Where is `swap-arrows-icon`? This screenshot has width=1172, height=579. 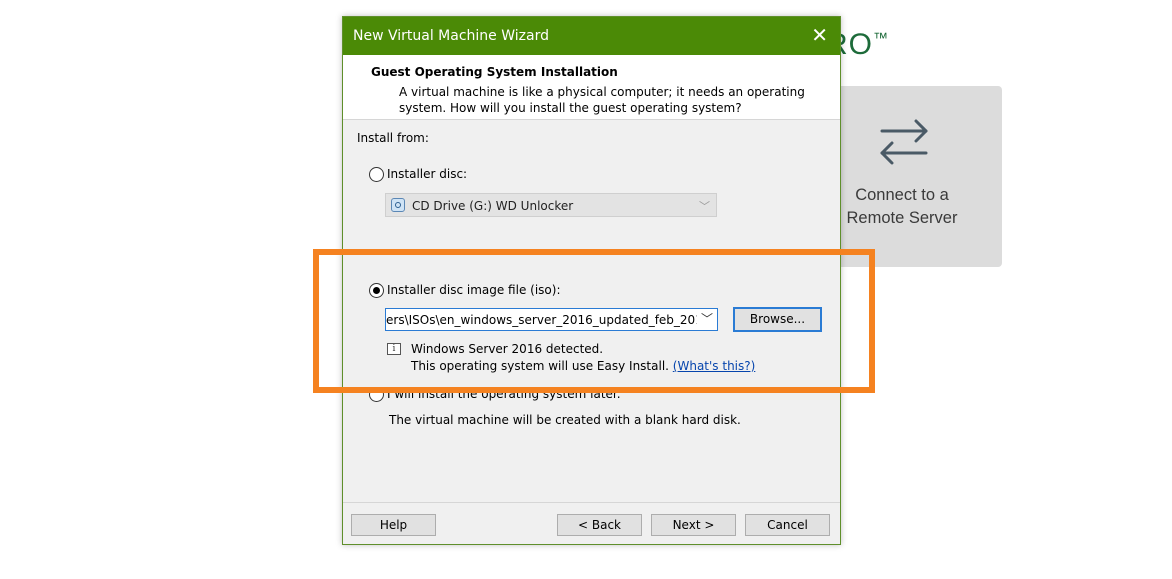
swap-arrows-icon is located at coordinates (904, 142).